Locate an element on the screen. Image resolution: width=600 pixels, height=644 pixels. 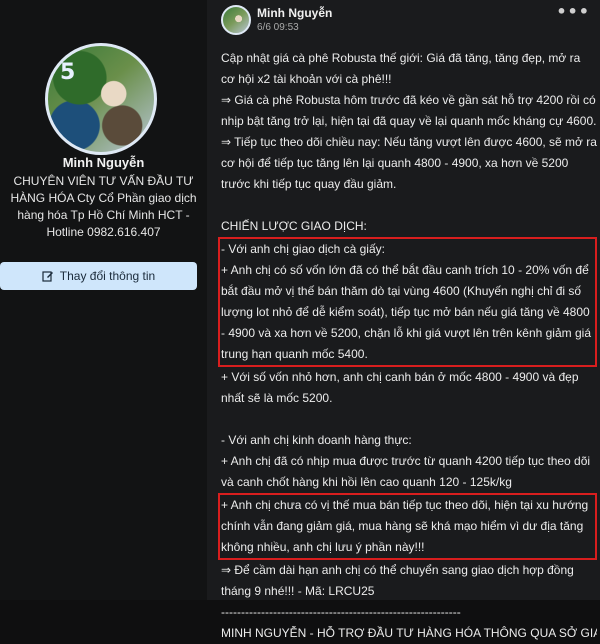
post-author-name: Minh Nguyễn is located at coordinates (294, 13).